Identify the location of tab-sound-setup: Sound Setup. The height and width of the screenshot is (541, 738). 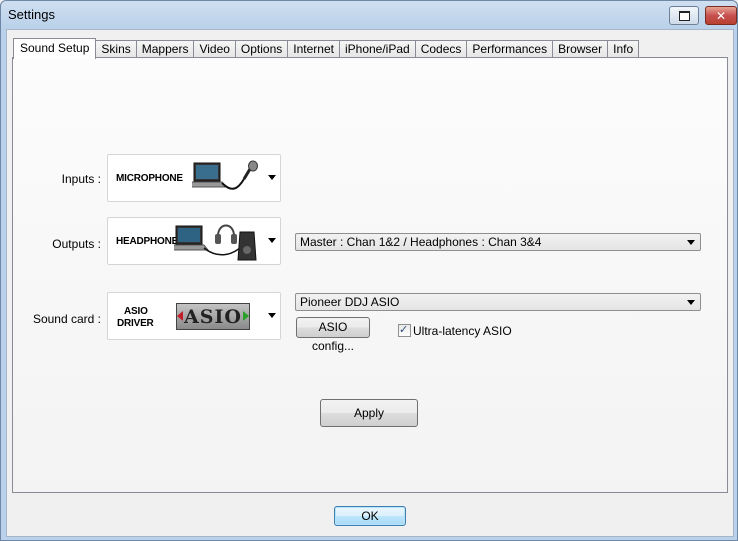
(55, 48).